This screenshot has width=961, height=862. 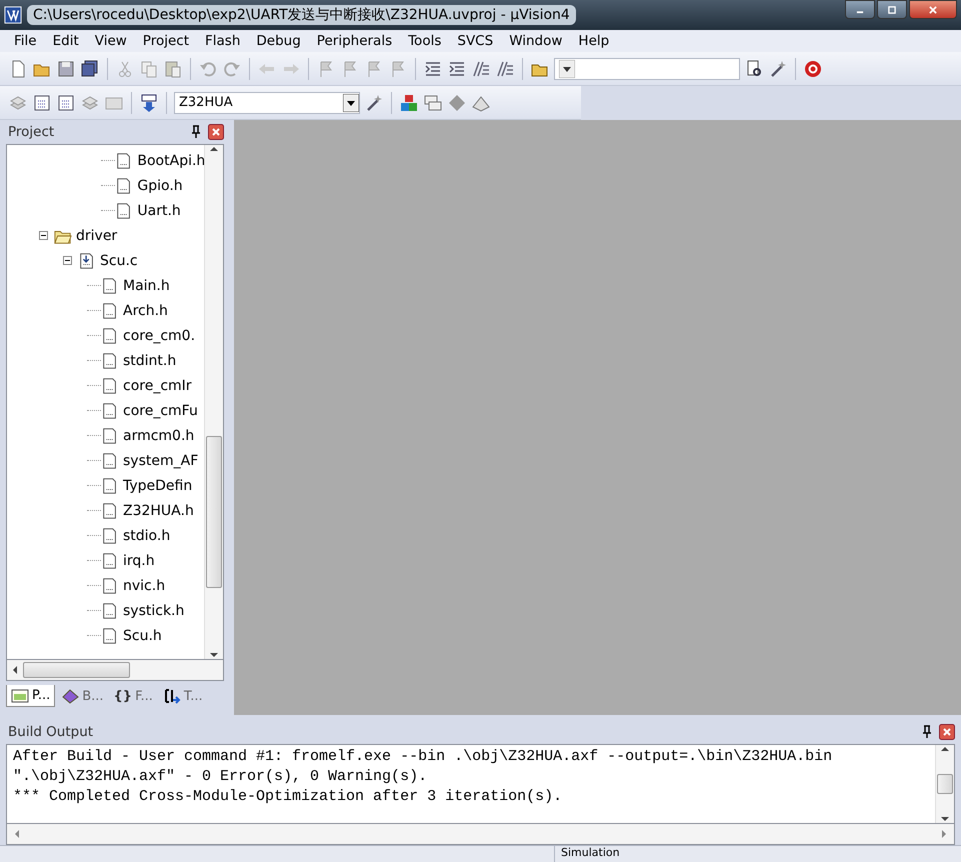 I want to click on tree-item: core_cm0., so click(x=159, y=336).